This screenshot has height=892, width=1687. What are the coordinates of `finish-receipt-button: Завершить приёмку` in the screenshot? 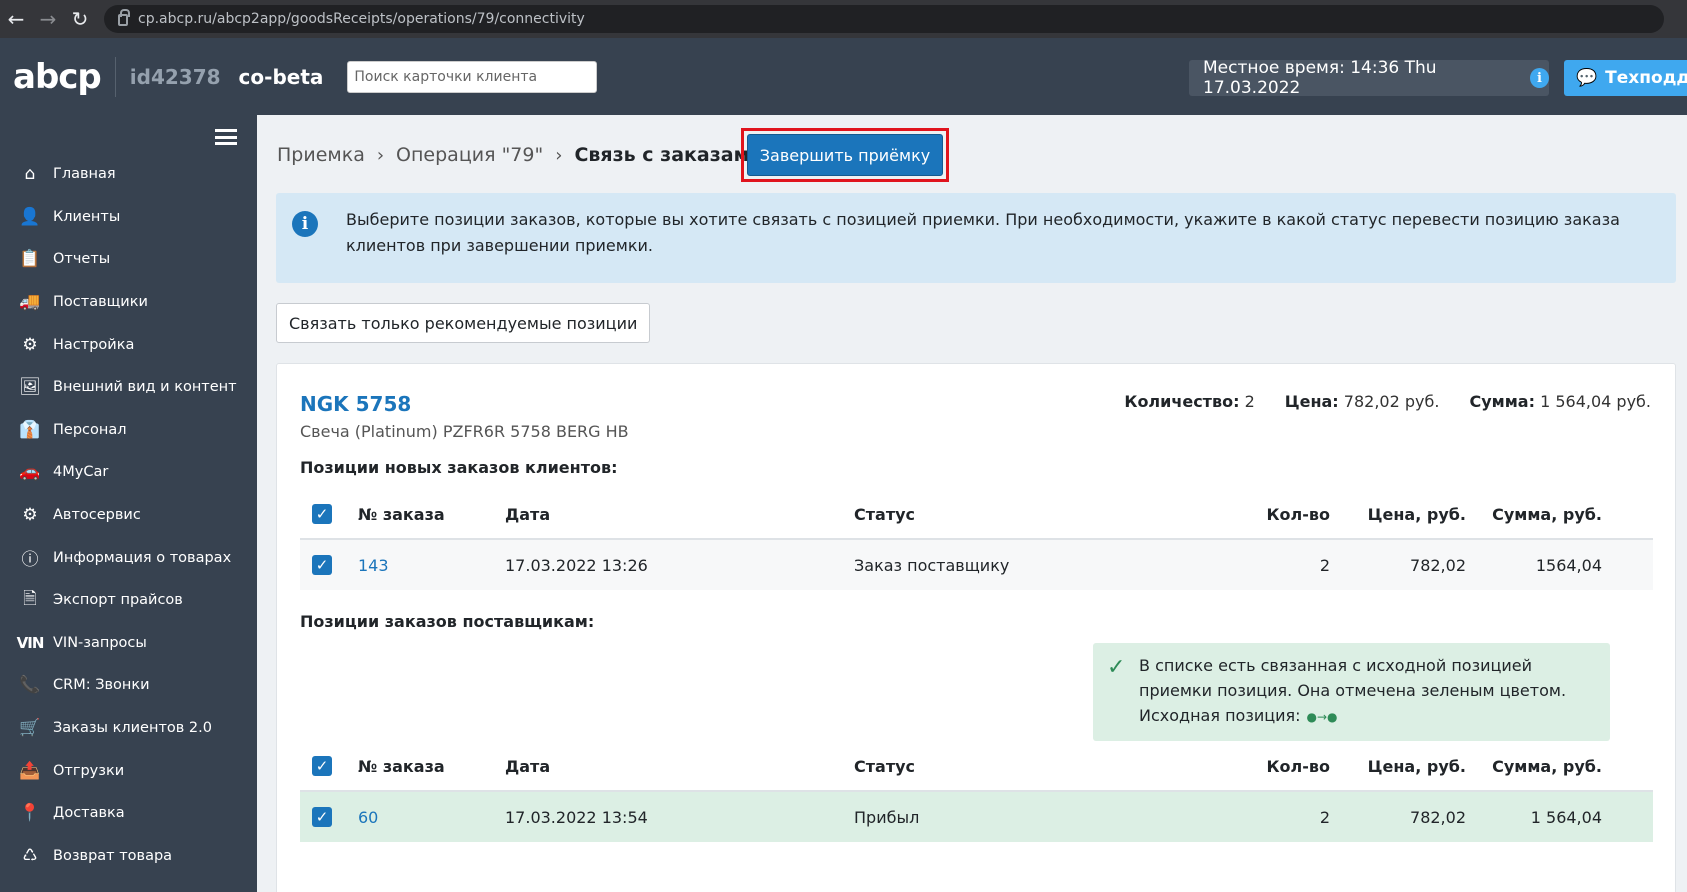 It's located at (845, 155).